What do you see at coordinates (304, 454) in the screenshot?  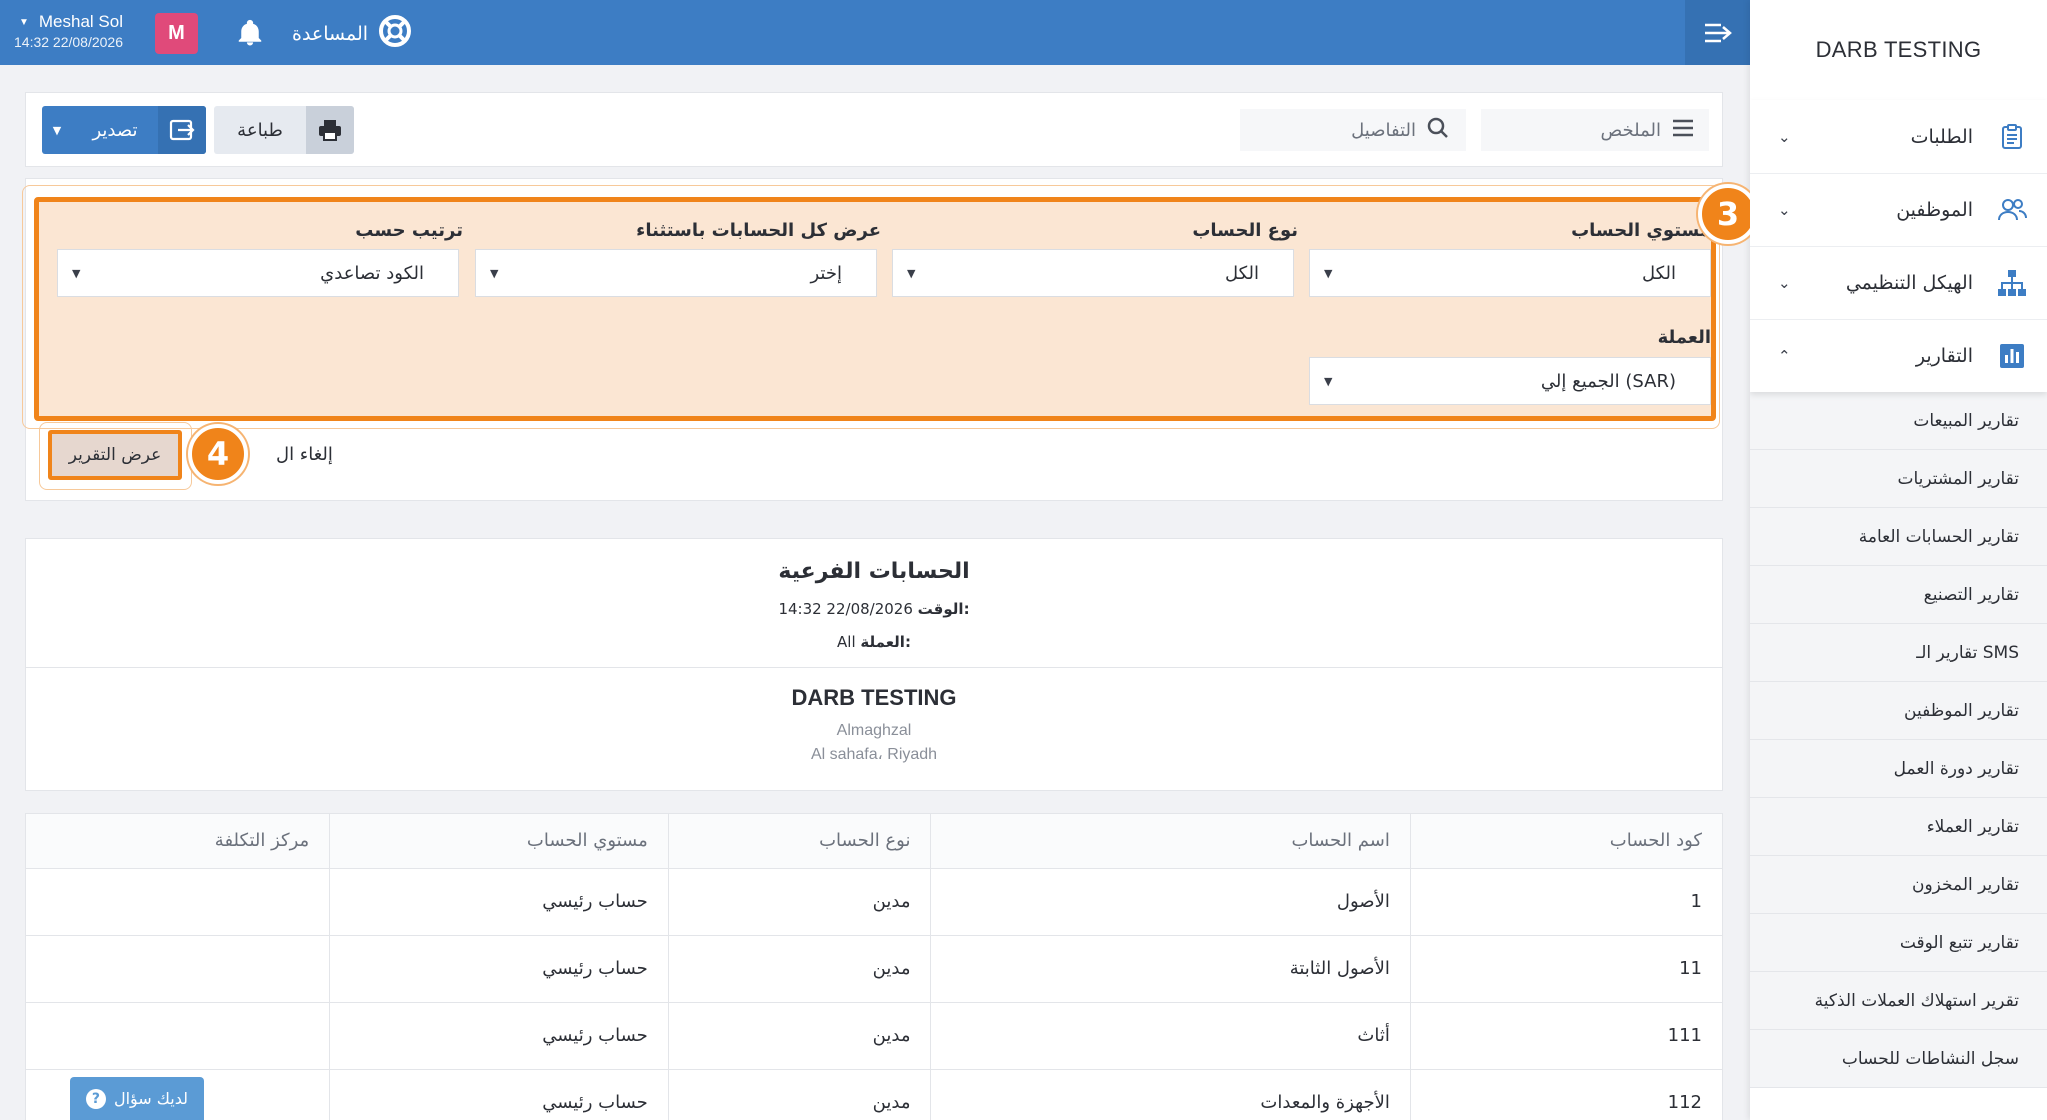 I see `cancel-report-link: إلغاء ال` at bounding box center [304, 454].